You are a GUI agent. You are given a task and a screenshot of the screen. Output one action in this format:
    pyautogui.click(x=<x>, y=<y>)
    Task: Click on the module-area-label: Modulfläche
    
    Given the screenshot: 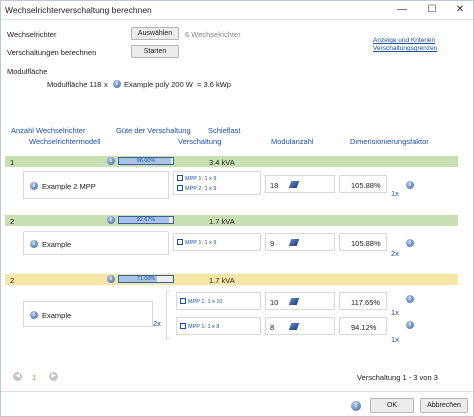 What is the action you would take?
    pyautogui.click(x=27, y=71)
    